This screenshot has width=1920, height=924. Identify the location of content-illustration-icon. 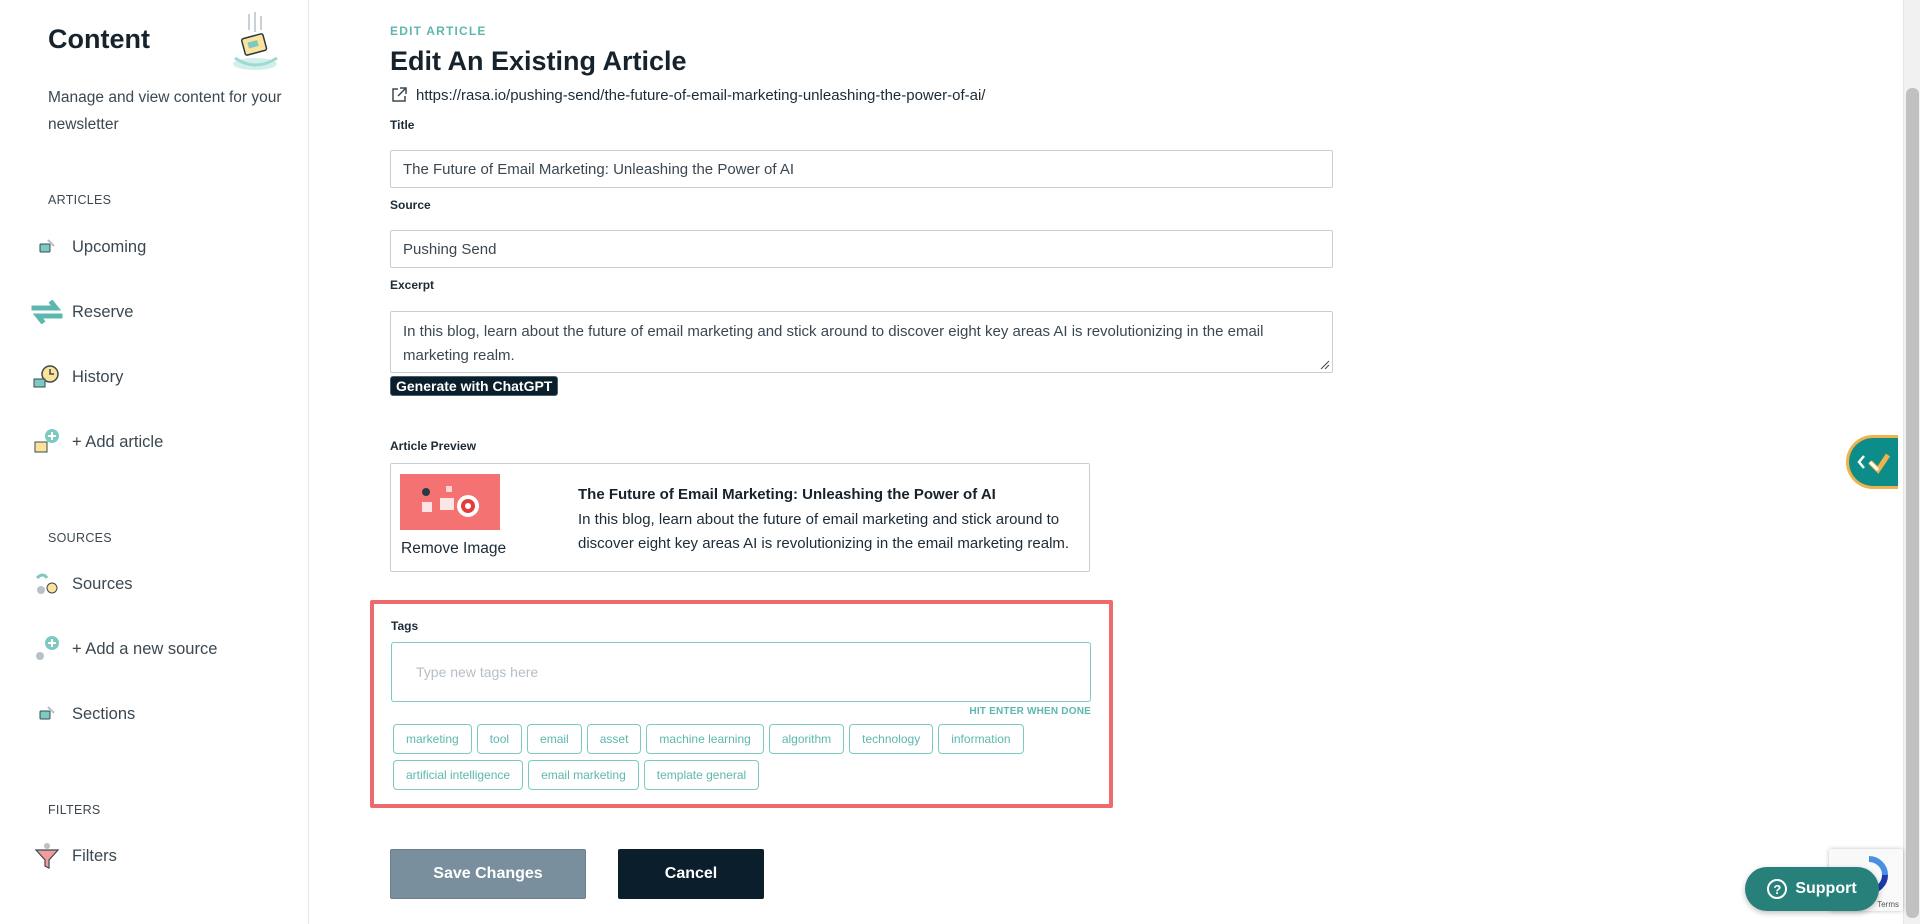
(255, 41).